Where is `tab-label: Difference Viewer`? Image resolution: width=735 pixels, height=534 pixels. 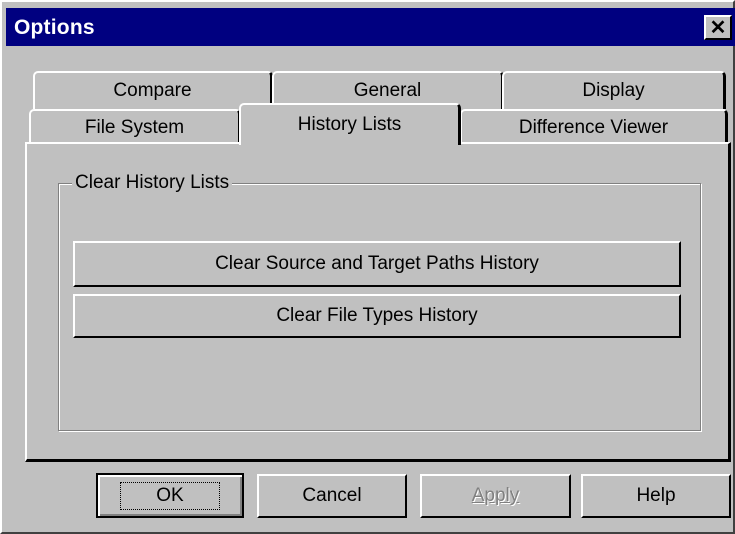
tab-label: Difference Viewer is located at coordinates (593, 127).